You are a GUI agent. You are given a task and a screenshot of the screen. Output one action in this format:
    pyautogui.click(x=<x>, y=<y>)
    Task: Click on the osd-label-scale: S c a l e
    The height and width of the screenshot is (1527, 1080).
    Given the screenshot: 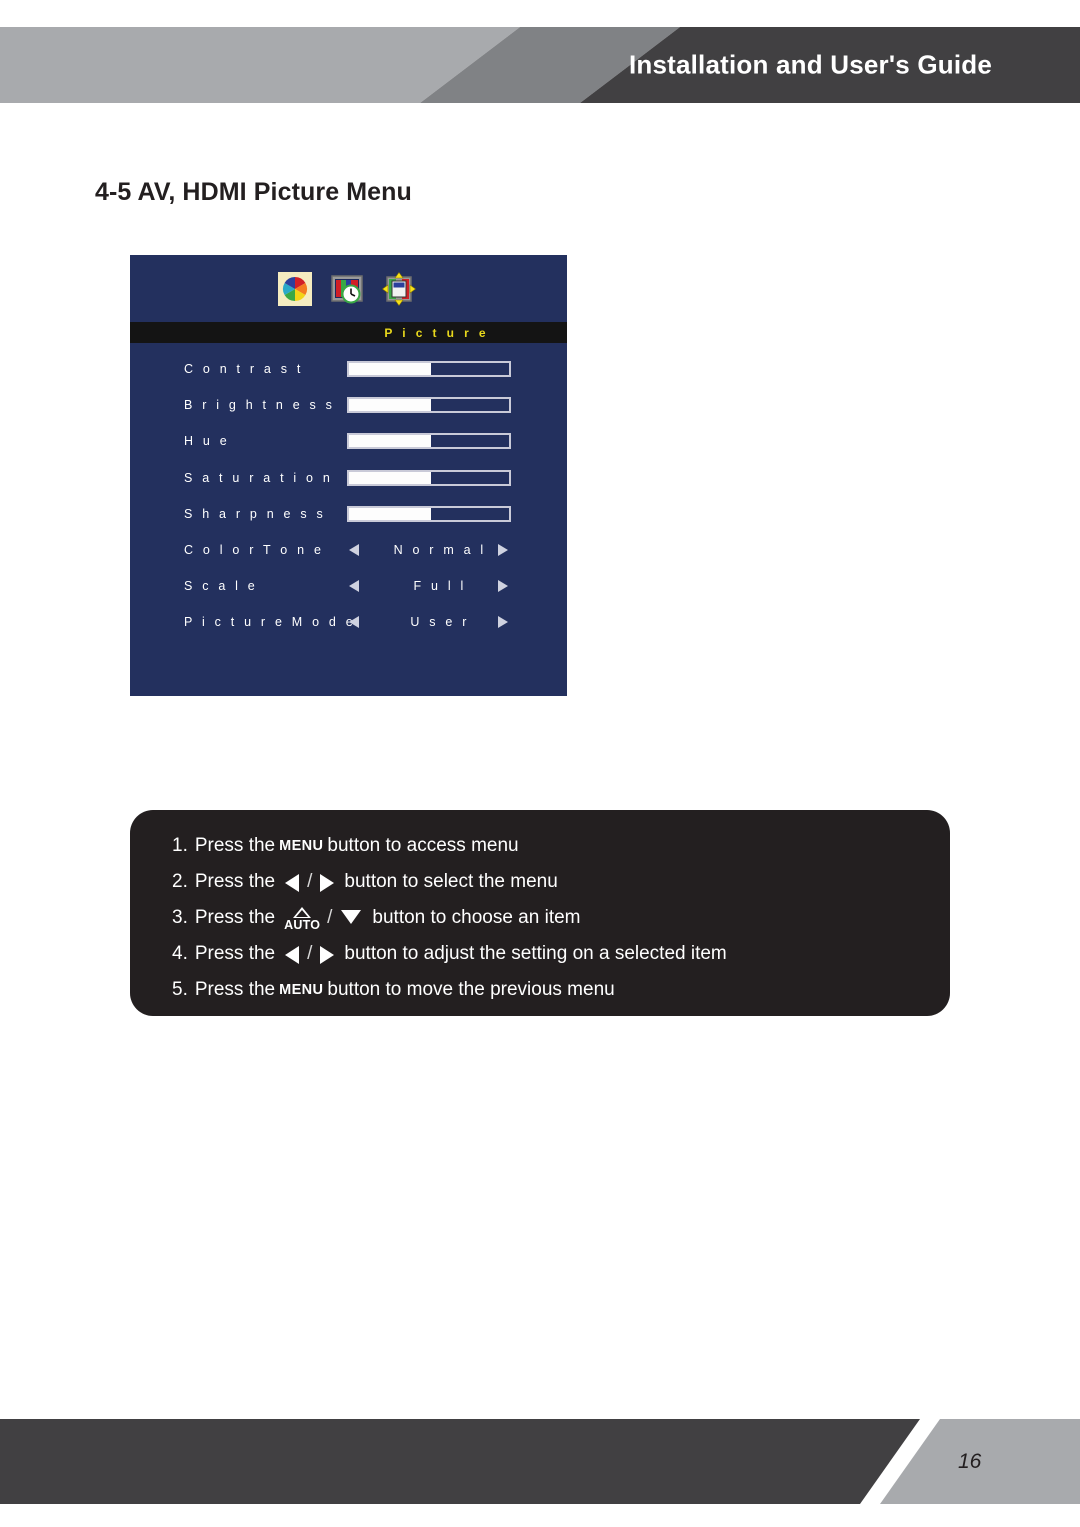 What is the action you would take?
    pyautogui.click(x=221, y=586)
    